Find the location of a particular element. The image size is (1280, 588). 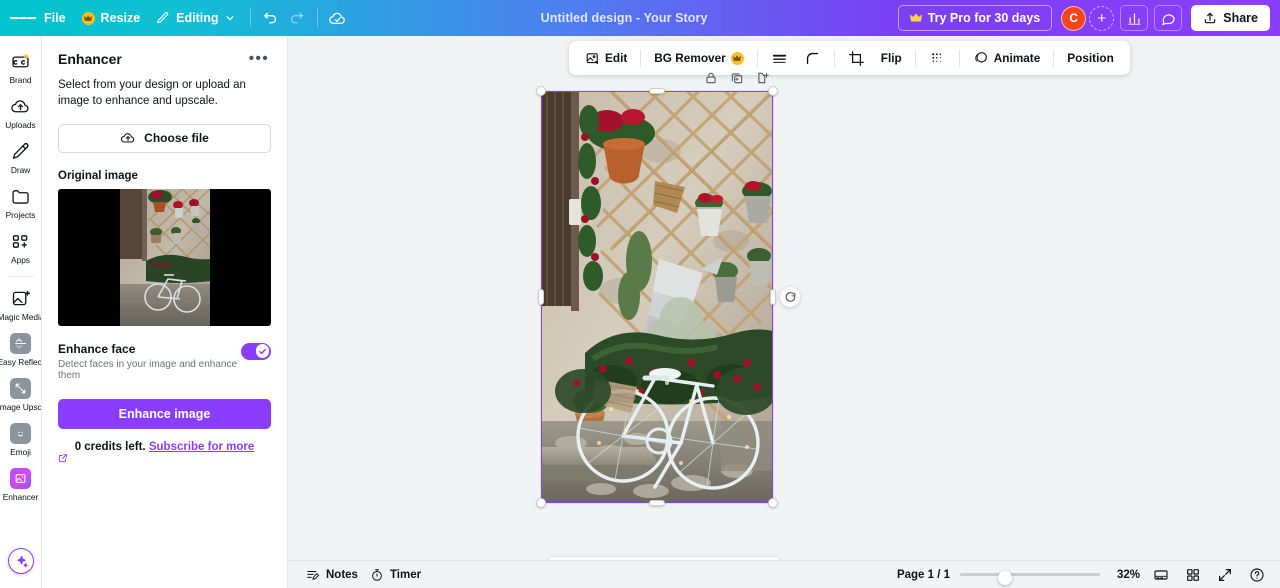

notes-button: Notes is located at coordinates (332, 575).